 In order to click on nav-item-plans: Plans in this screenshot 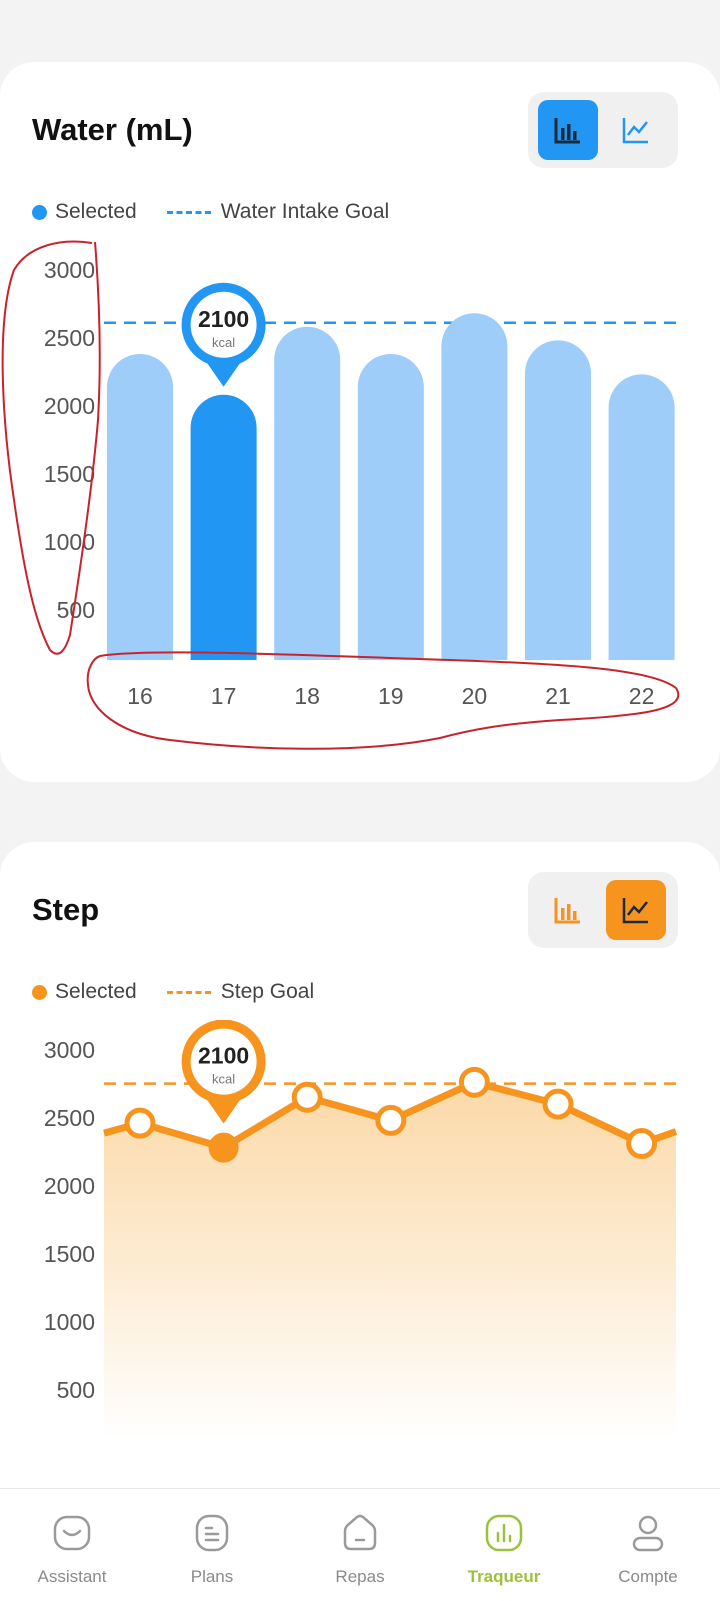, I will do `click(212, 1545)`.